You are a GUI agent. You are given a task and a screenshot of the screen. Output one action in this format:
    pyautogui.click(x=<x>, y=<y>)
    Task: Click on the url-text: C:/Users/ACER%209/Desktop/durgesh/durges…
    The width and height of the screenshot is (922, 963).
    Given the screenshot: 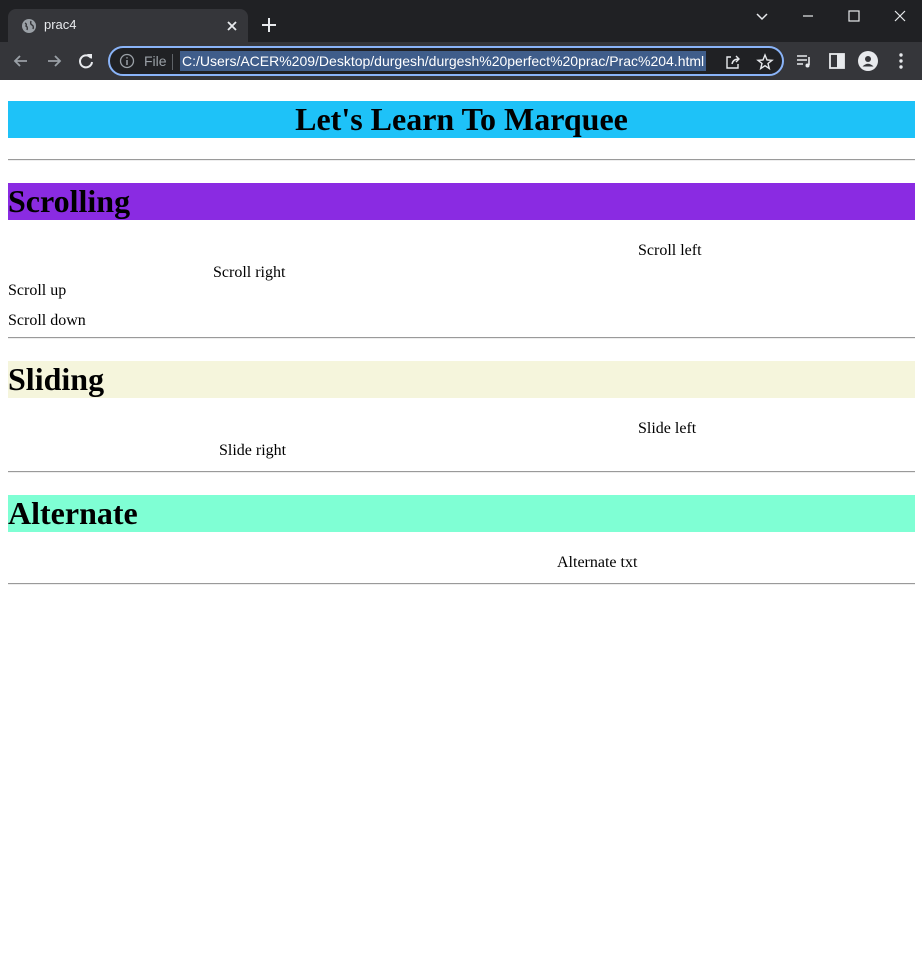 What is the action you would take?
    pyautogui.click(x=443, y=61)
    